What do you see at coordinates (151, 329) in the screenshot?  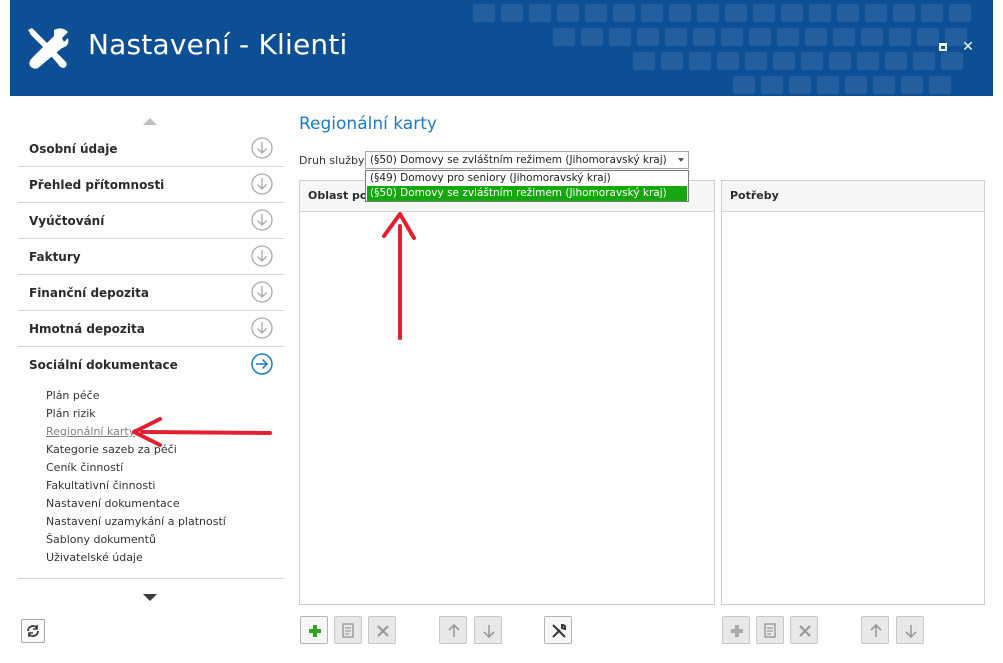 I see `sidebar-item-hmotna-depozita: Hmotná depozita` at bounding box center [151, 329].